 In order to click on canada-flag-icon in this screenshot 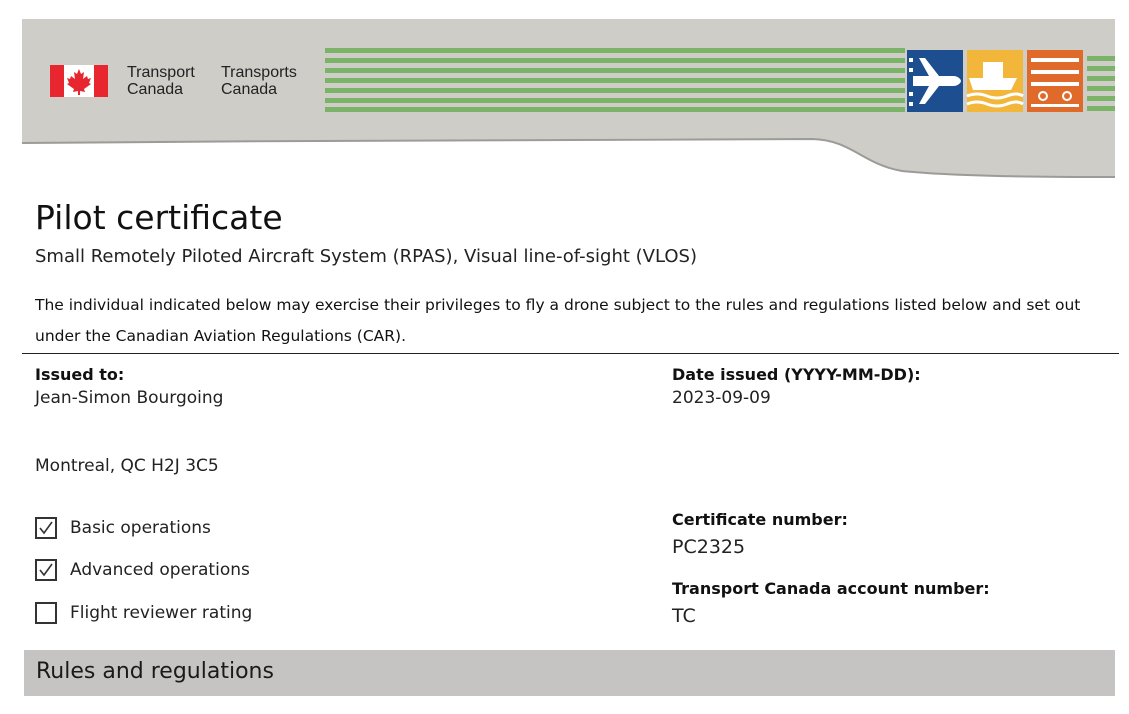, I will do `click(79, 81)`.